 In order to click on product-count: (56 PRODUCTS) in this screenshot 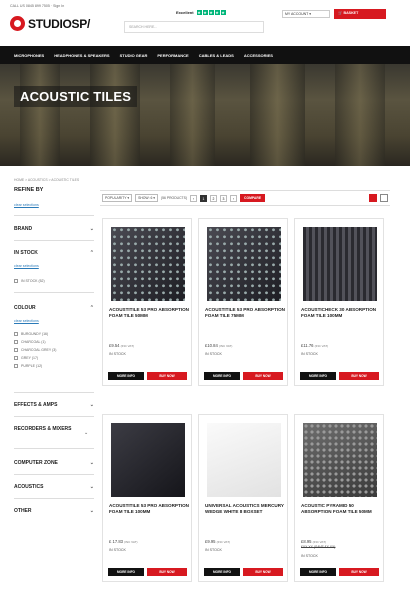, I will do `click(174, 198)`.